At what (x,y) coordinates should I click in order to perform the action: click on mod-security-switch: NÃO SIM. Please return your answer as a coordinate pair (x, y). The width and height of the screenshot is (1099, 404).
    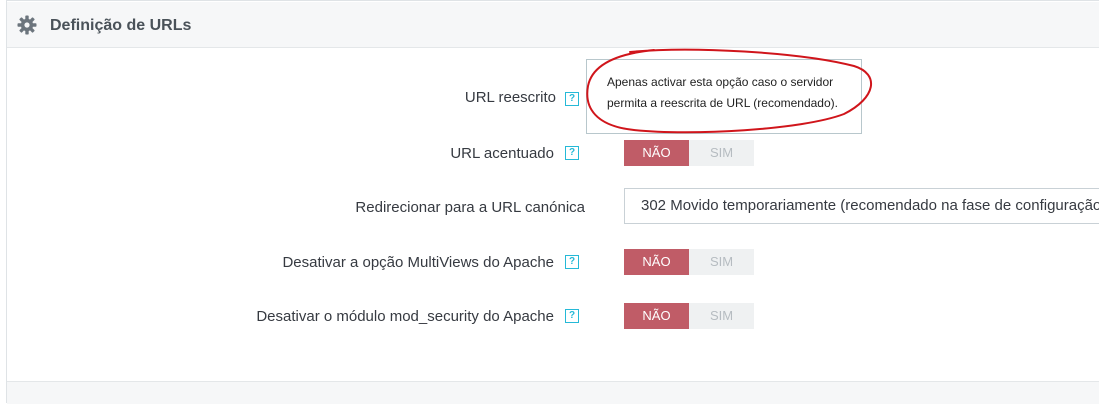
    Looking at the image, I should click on (689, 316).